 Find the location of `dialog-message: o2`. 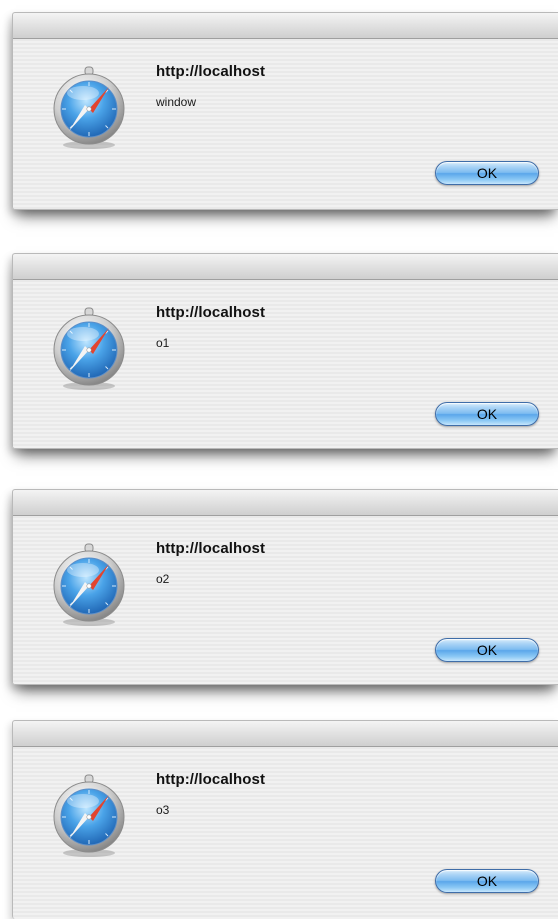

dialog-message: o2 is located at coordinates (163, 579).